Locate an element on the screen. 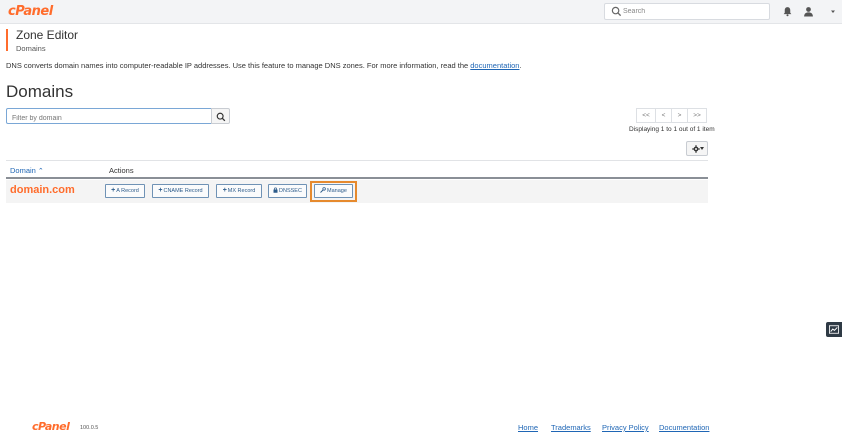 The height and width of the screenshot is (445, 842). search-box is located at coordinates (687, 11).